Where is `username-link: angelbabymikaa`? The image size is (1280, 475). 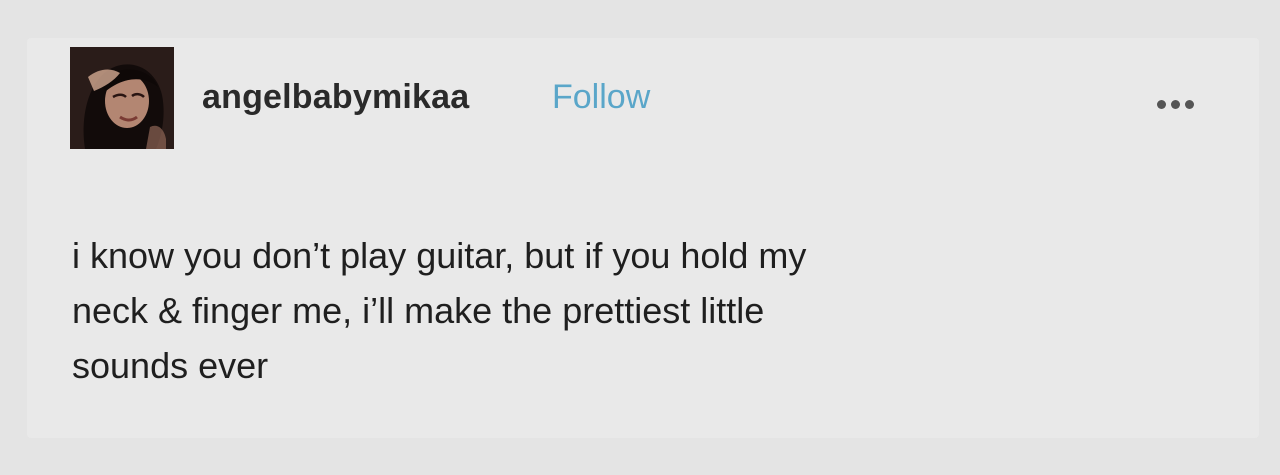
username-link: angelbabymikaa is located at coordinates (335, 97).